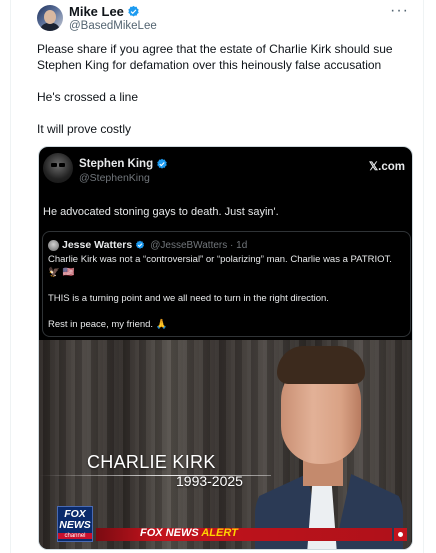 The height and width of the screenshot is (553, 436). What do you see at coordinates (386, 167) in the screenshot?
I see `x-logo: 𝕏.com` at bounding box center [386, 167].